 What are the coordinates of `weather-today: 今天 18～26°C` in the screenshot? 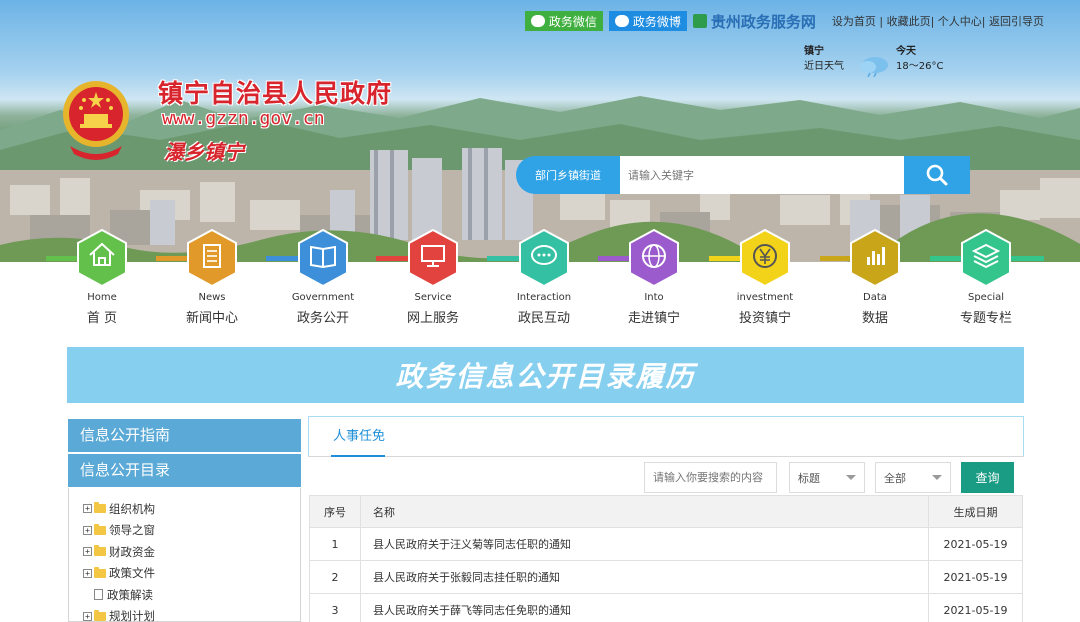 It's located at (919, 59).